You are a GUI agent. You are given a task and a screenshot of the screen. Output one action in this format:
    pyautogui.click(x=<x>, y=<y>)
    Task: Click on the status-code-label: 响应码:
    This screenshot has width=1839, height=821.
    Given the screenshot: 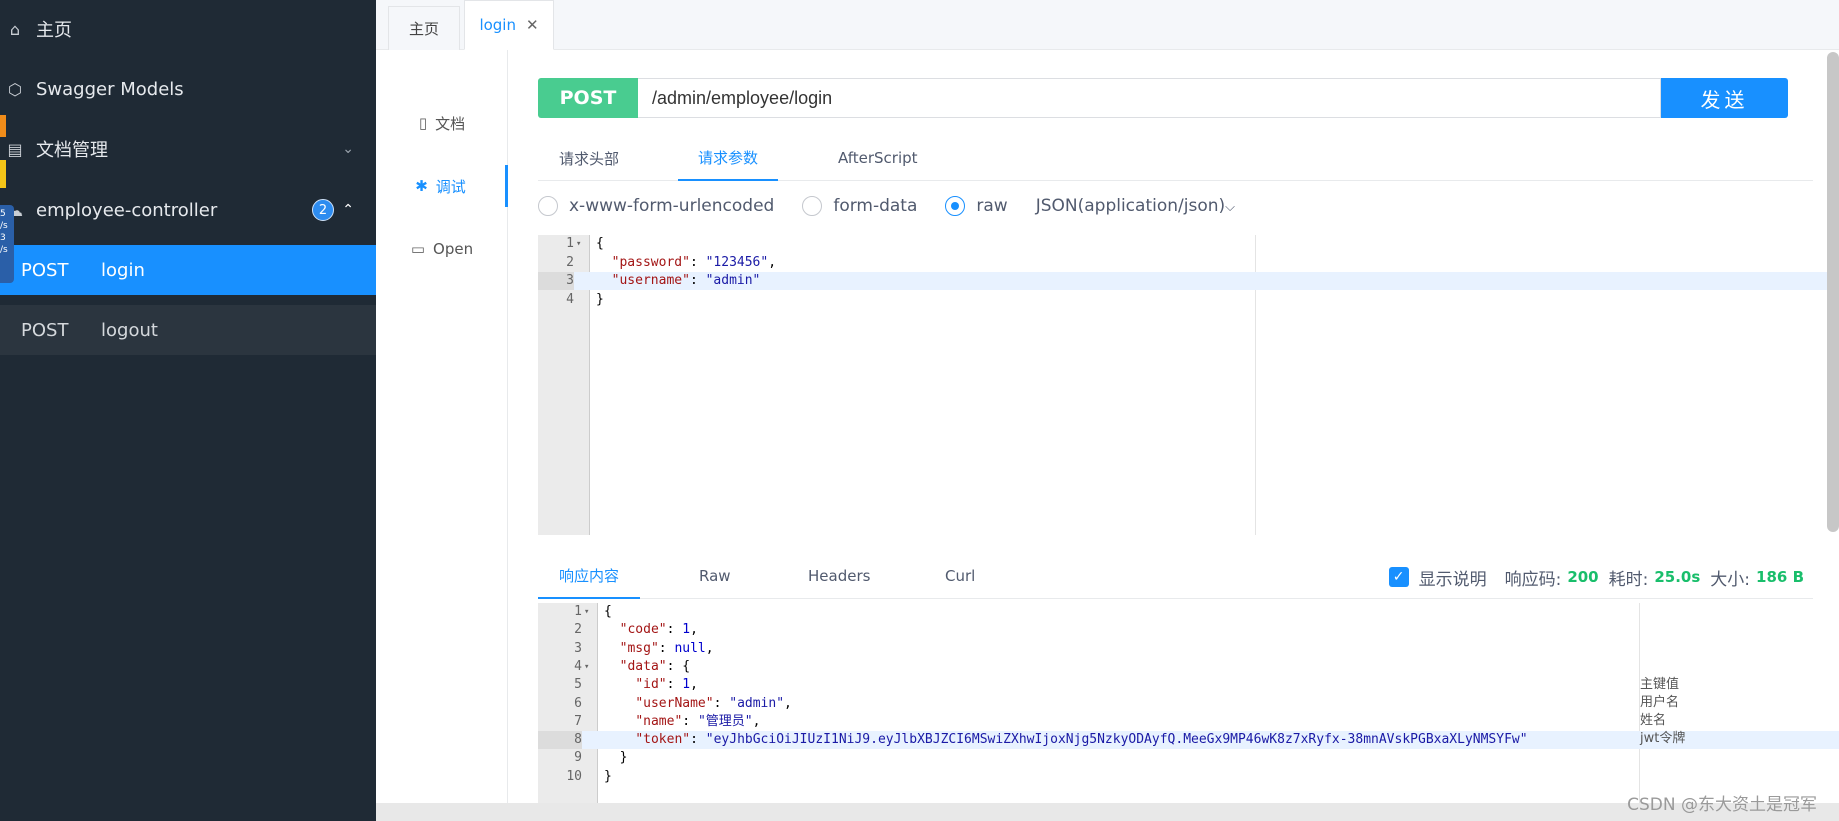 What is the action you would take?
    pyautogui.click(x=1533, y=579)
    